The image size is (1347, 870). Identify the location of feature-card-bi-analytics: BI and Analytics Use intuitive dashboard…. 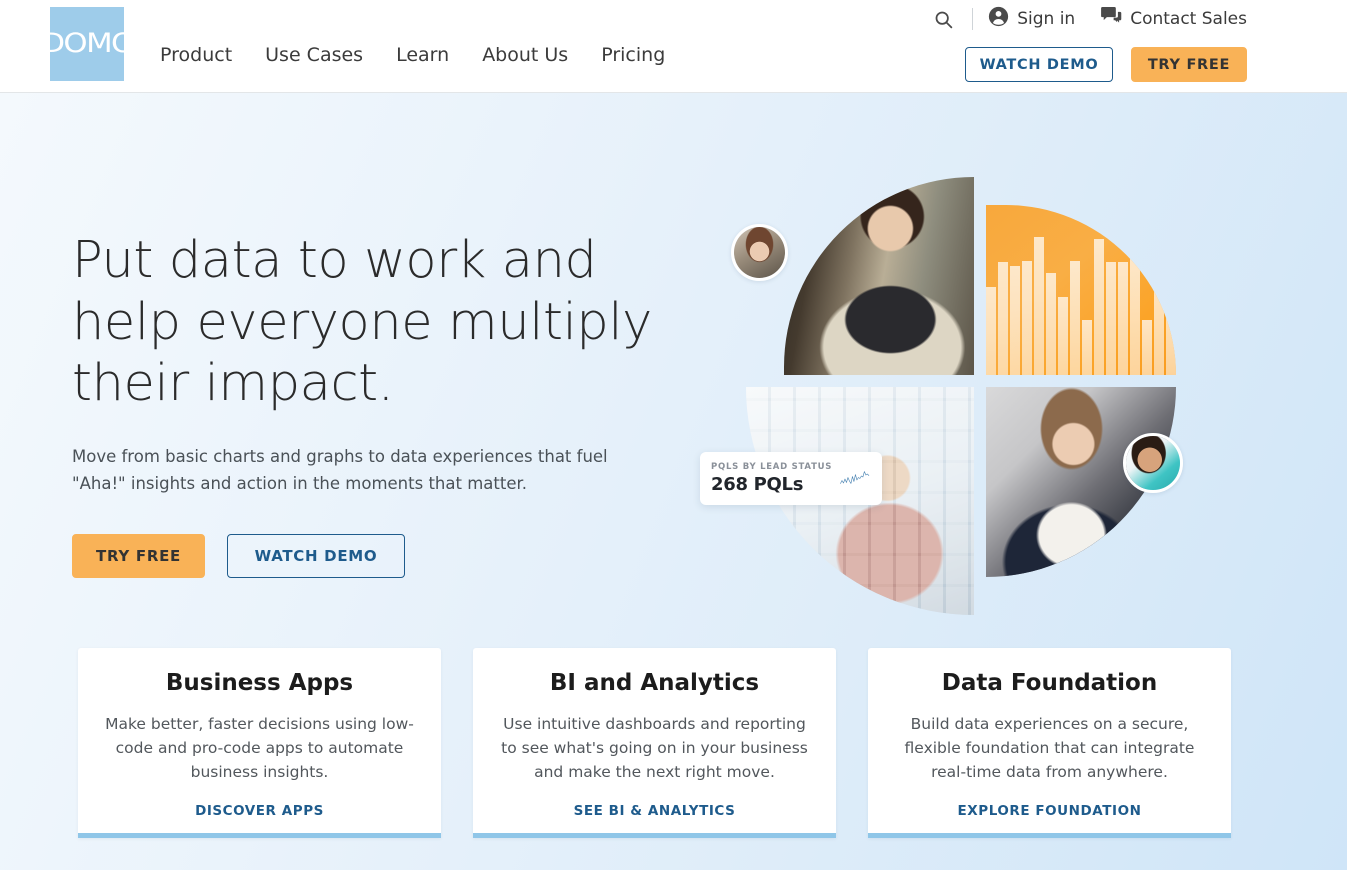
(654, 743).